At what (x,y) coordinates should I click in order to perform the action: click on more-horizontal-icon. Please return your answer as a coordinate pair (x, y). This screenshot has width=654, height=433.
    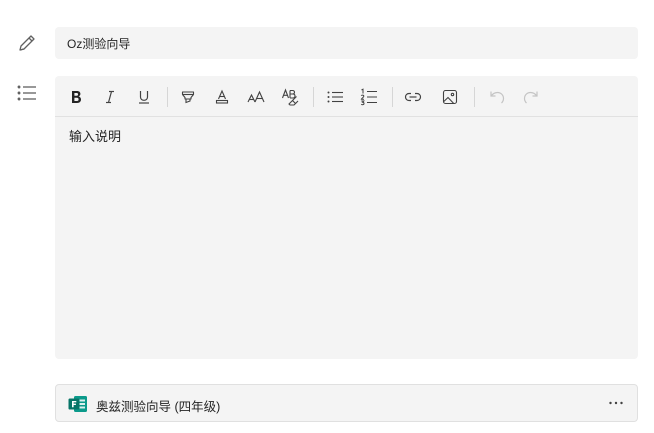
    Looking at the image, I should click on (616, 403).